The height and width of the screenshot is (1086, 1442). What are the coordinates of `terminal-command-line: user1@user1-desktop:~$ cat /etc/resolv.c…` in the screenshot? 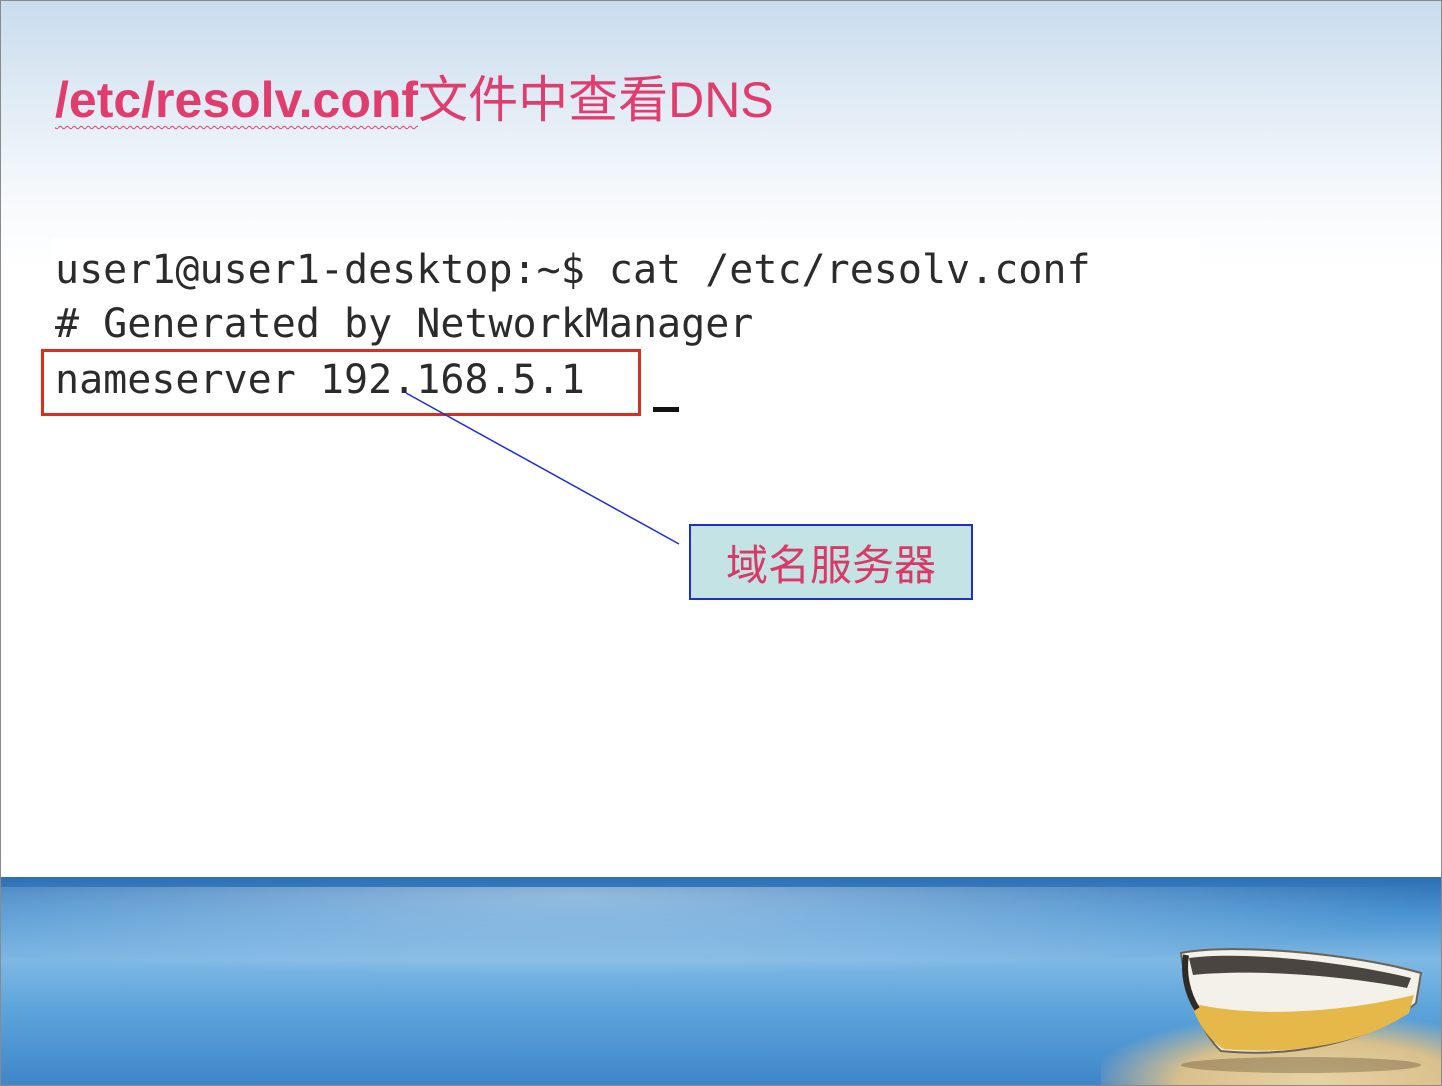 It's located at (573, 270).